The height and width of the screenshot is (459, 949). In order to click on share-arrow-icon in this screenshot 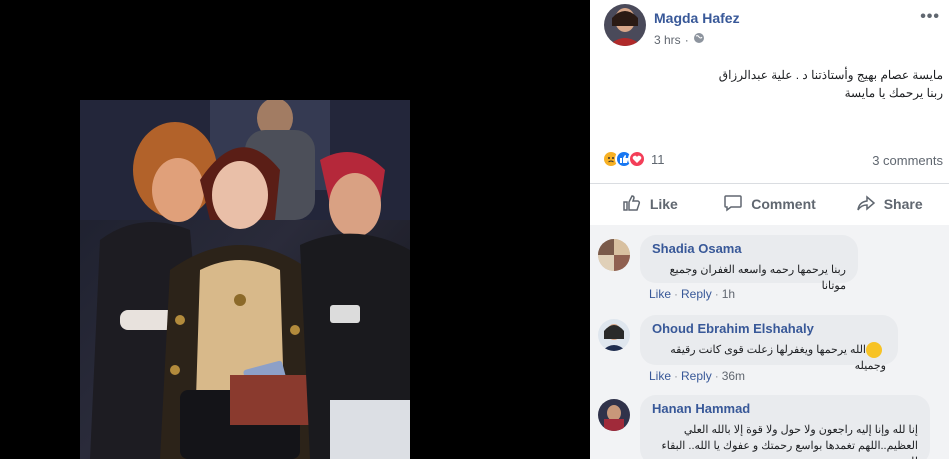, I will do `click(866, 204)`.